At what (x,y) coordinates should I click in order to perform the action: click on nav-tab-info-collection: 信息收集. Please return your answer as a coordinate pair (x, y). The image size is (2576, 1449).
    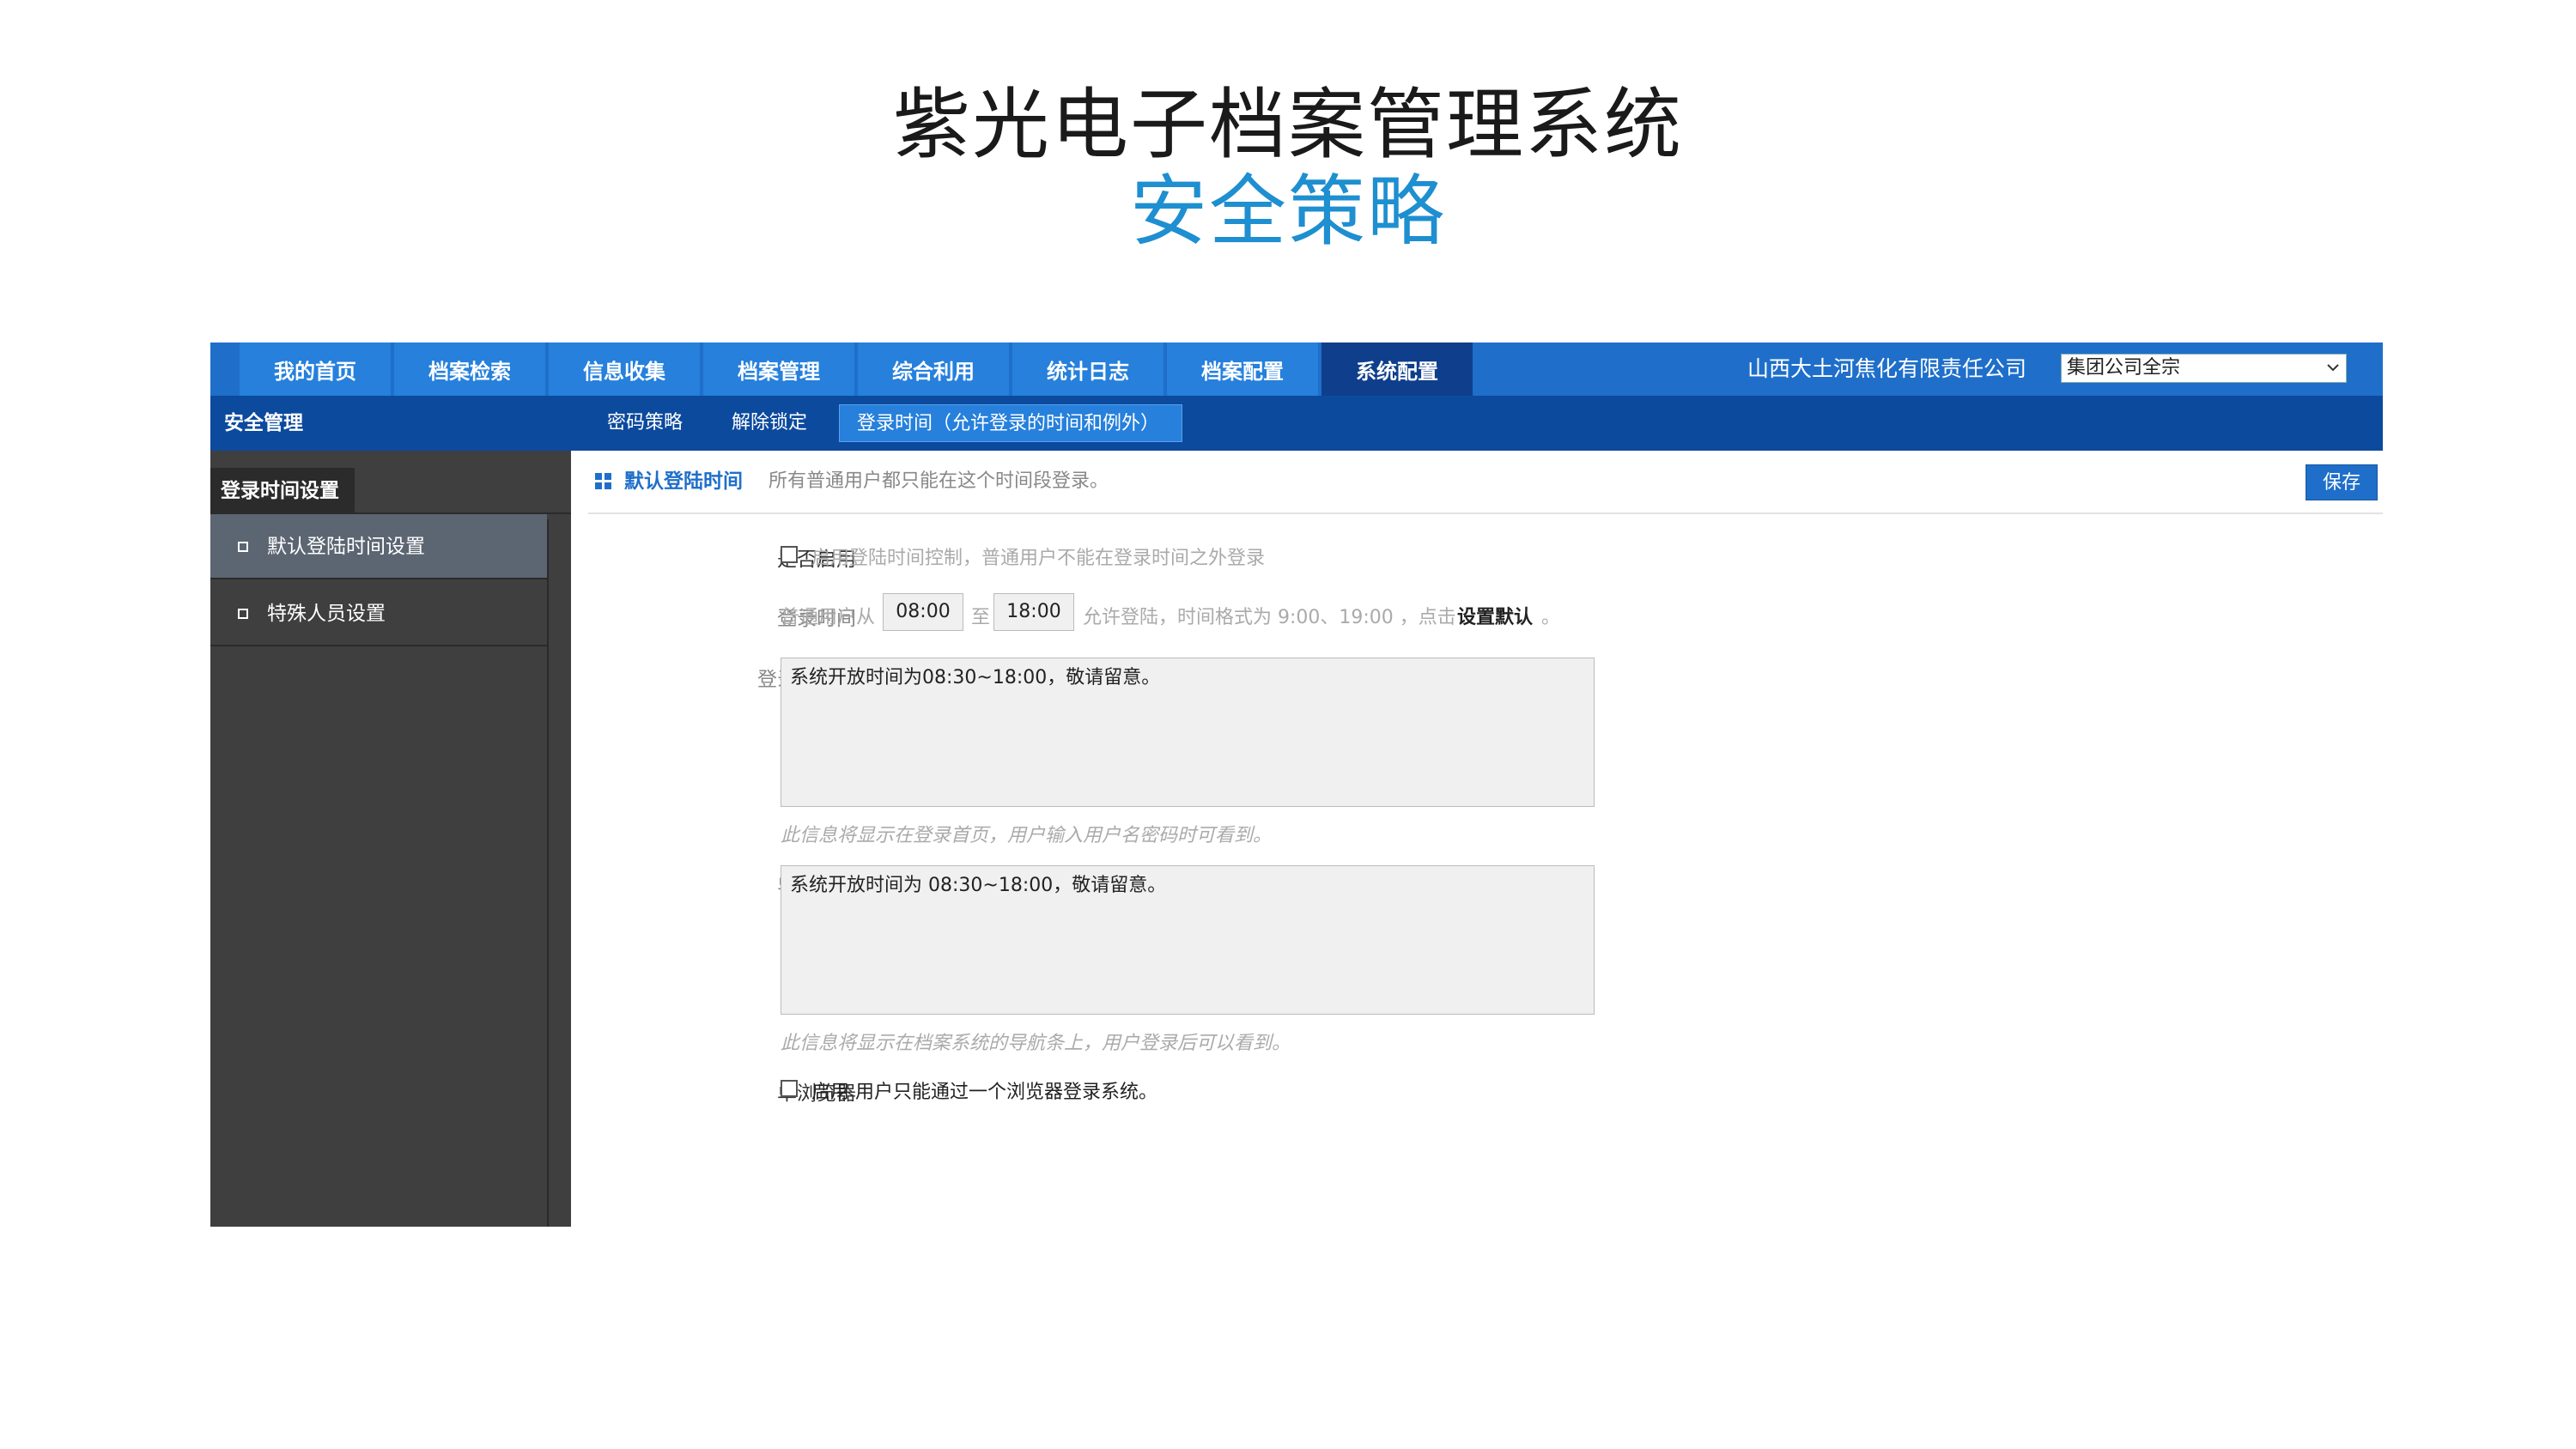
    Looking at the image, I should click on (625, 369).